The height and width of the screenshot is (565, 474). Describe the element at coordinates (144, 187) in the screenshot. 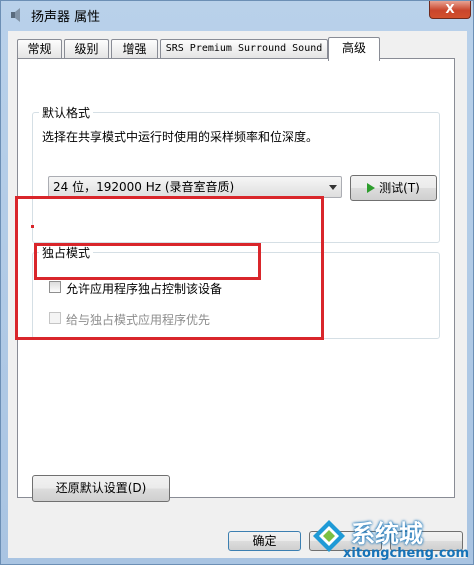

I see `format-select-value: 24 位，192000 Hz (录音室音质)` at that location.